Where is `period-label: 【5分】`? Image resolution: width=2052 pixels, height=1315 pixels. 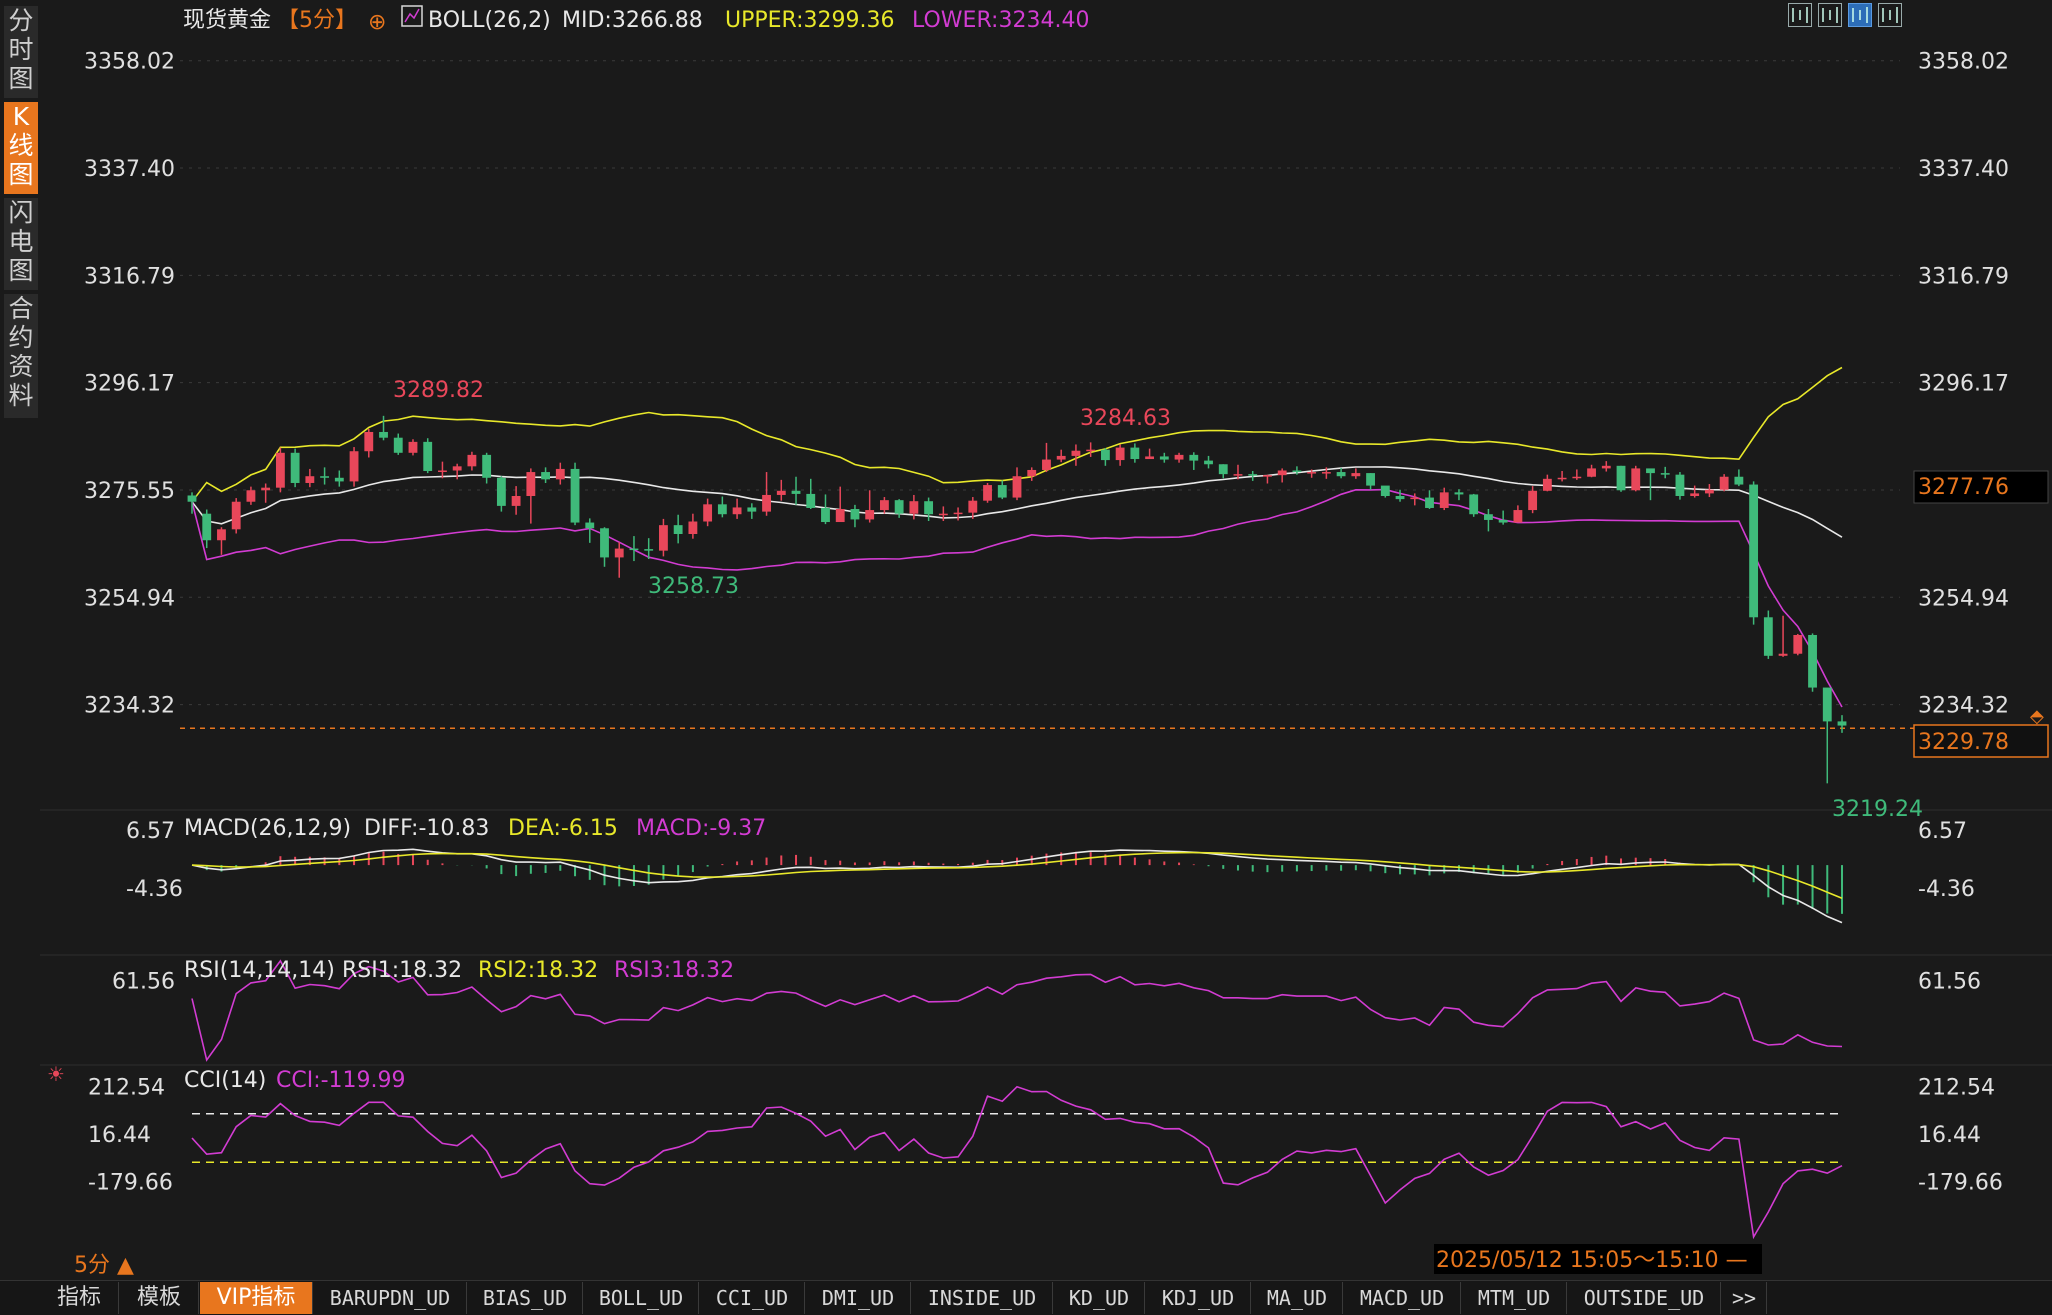
period-label: 【5分】 is located at coordinates (317, 20).